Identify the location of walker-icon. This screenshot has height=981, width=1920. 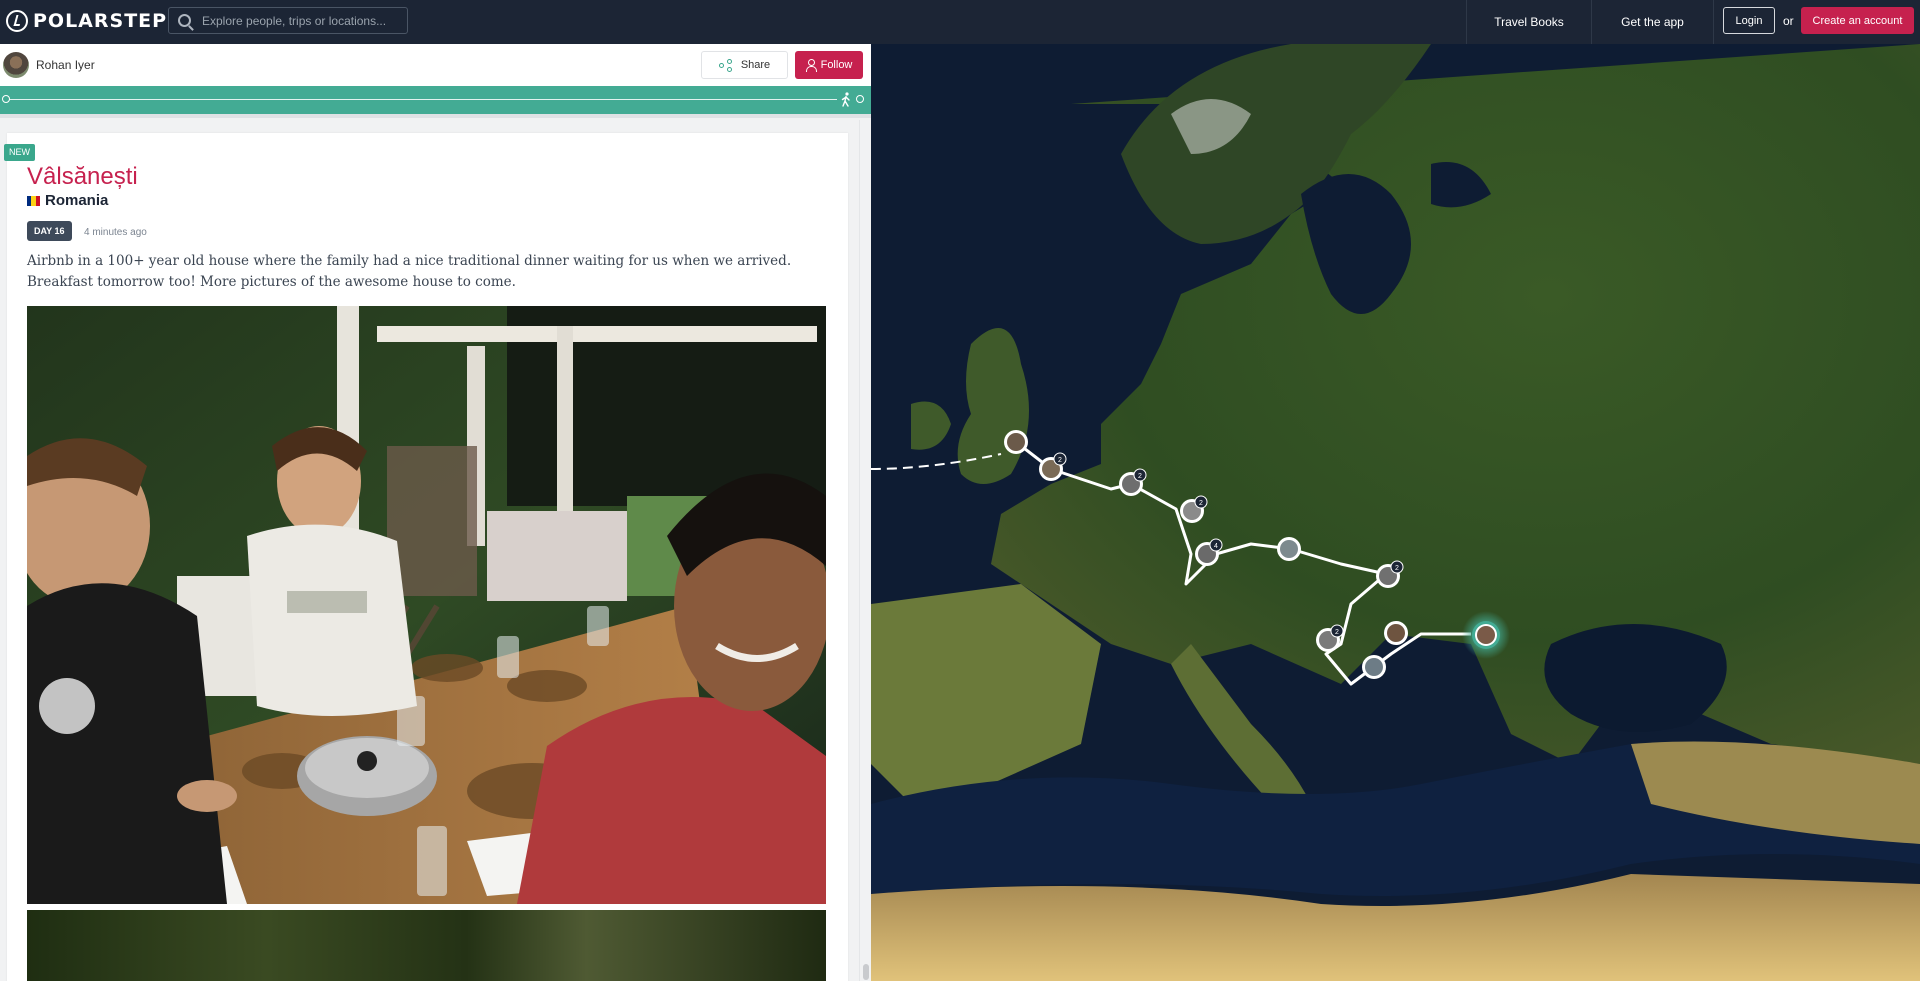
(845, 99).